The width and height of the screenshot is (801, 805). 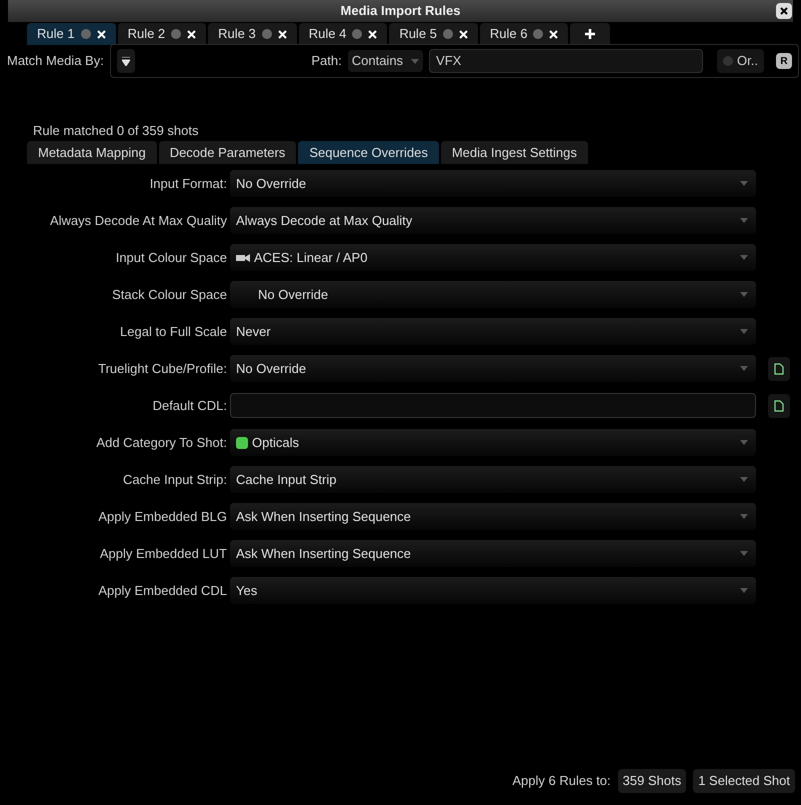 What do you see at coordinates (162, 34) in the screenshot?
I see `rule-tab: Rule 2` at bounding box center [162, 34].